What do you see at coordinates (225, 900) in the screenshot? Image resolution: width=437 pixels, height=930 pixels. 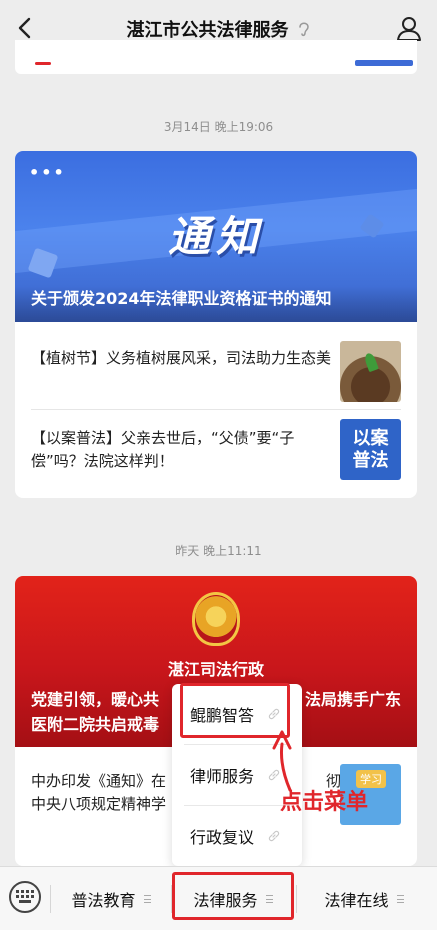 I see `menu-tab-label: 法律服务` at bounding box center [225, 900].